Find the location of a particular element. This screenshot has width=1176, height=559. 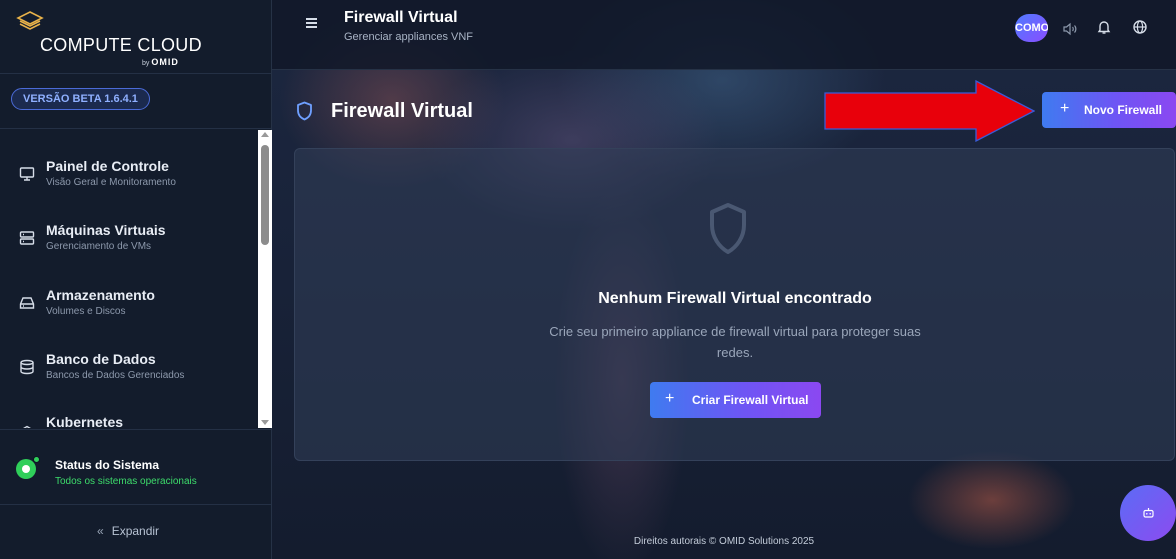

annotation-arrow-icon is located at coordinates (929, 111).